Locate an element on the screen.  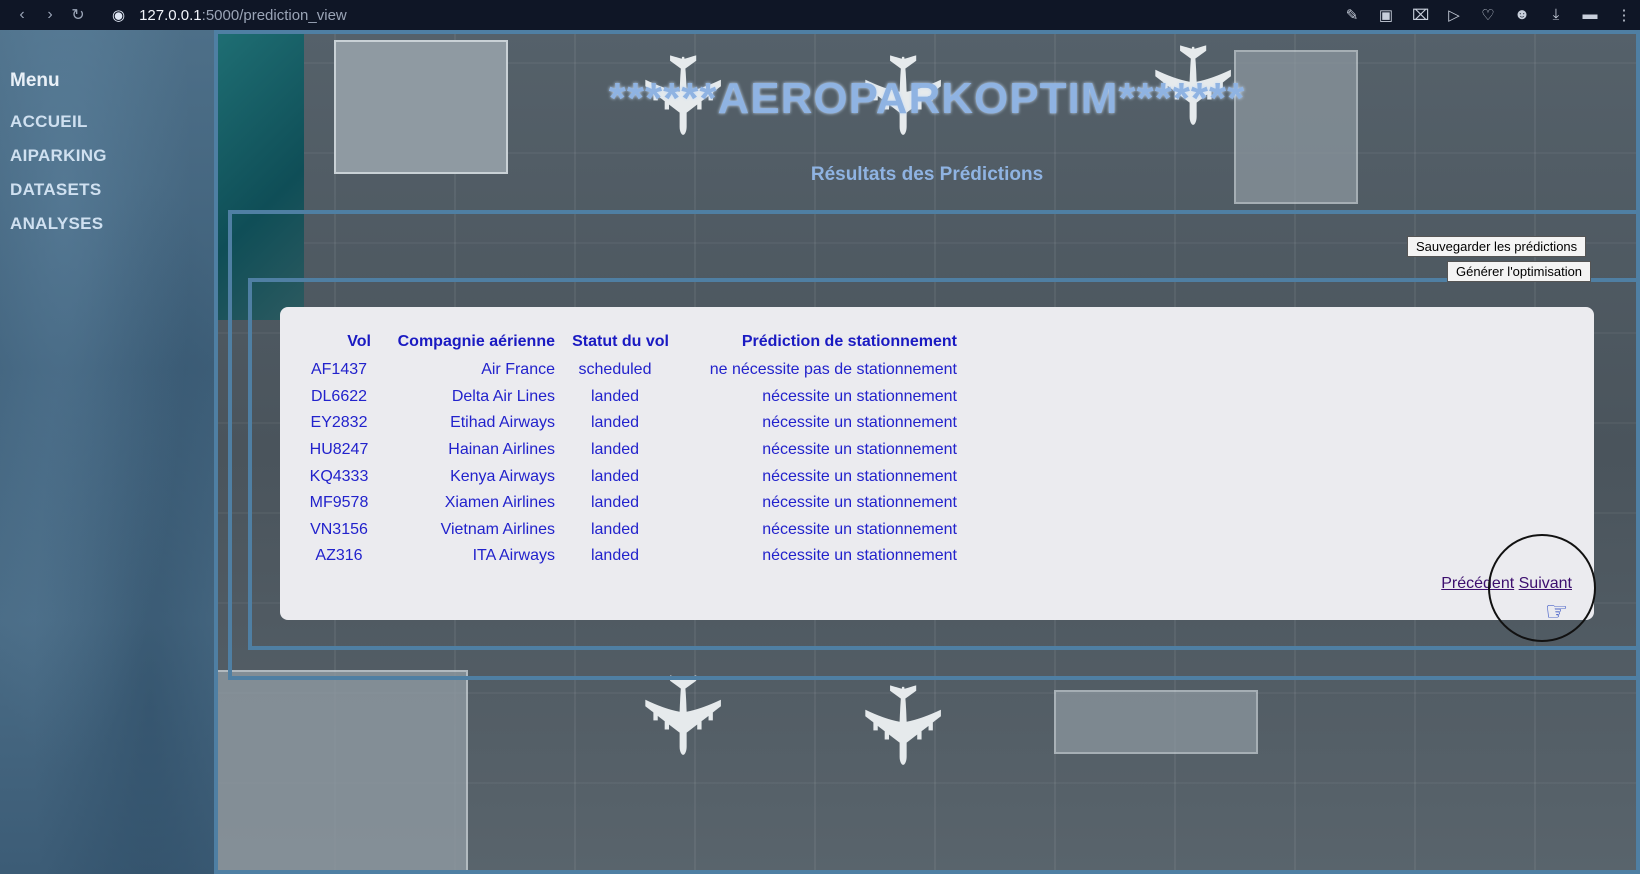
cell-flight: AF1437 is located at coordinates (339, 370).